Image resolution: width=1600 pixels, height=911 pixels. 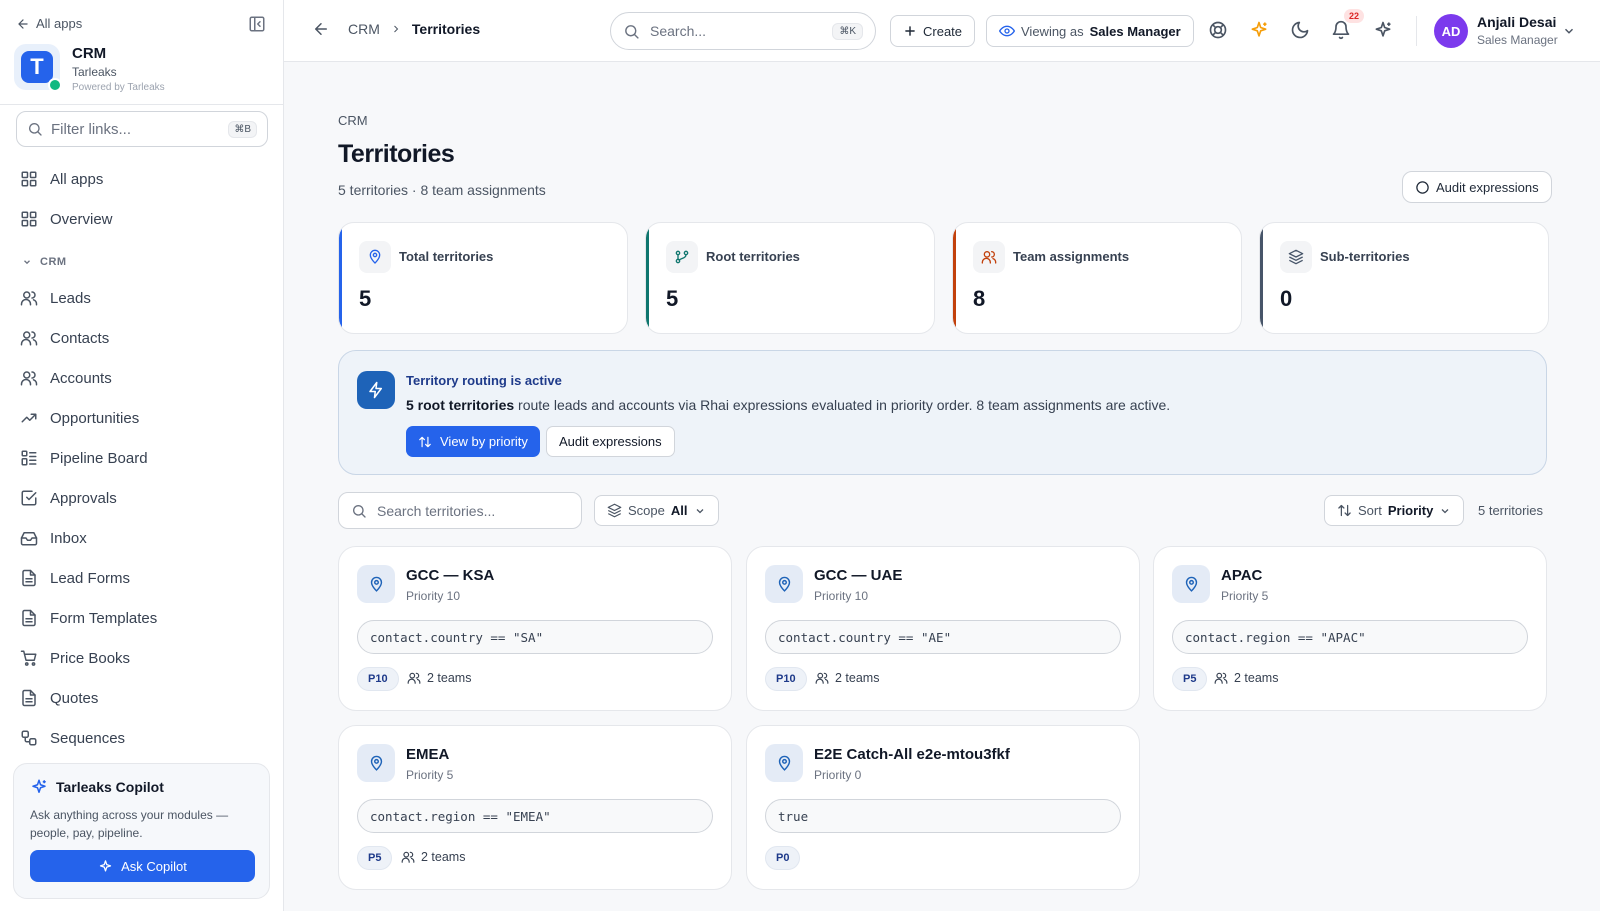 What do you see at coordinates (1365, 256) in the screenshot?
I see `stat-label: Sub-territories` at bounding box center [1365, 256].